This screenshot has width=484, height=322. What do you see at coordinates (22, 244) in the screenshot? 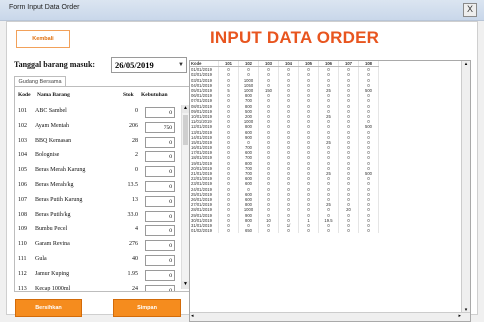
I see `item-kode: 110` at bounding box center [22, 244].